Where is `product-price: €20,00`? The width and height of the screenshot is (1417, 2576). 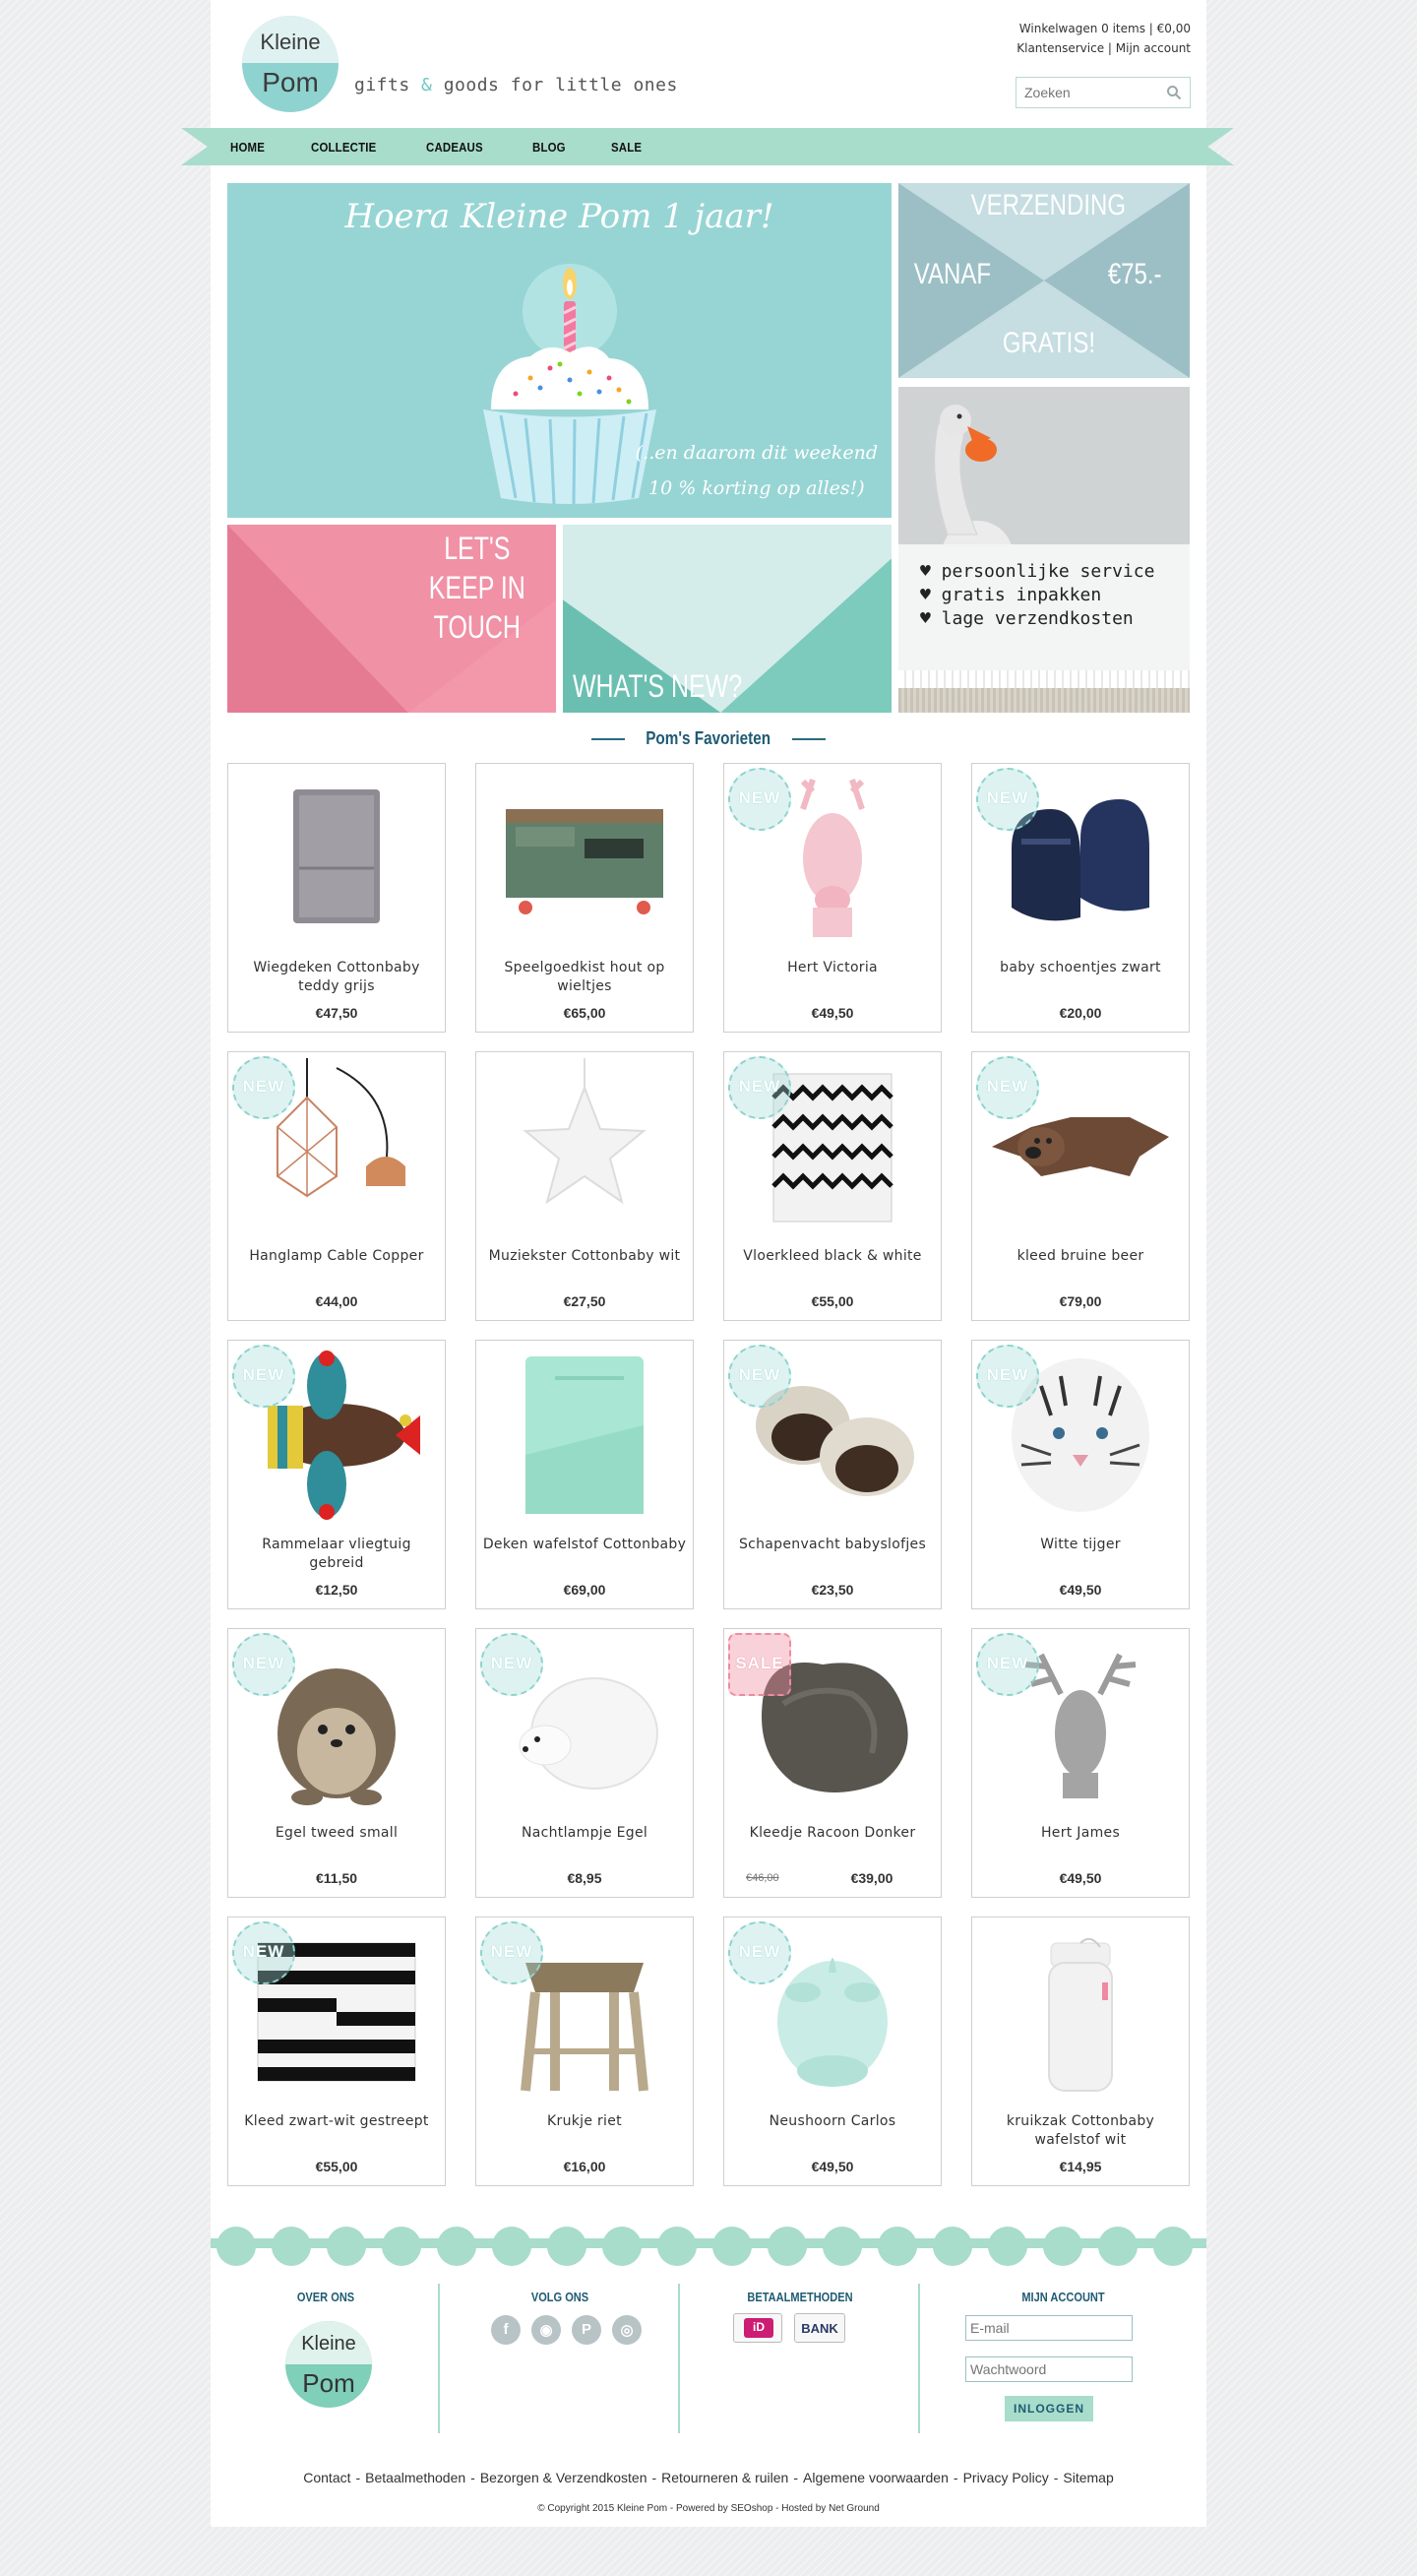
product-price: €20,00 is located at coordinates (1080, 1013).